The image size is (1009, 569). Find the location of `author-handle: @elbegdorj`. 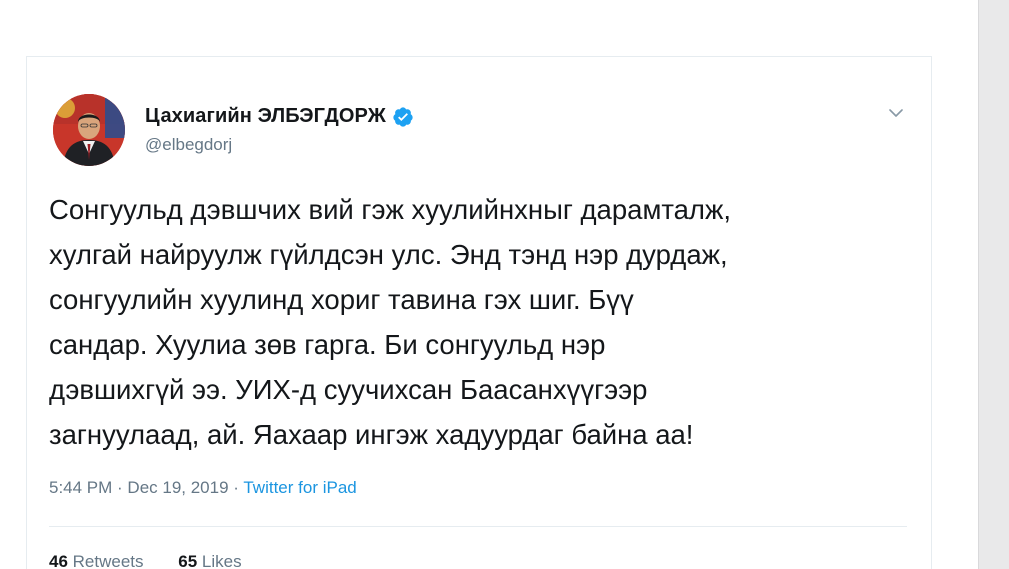

author-handle: @elbegdorj is located at coordinates (188, 145).